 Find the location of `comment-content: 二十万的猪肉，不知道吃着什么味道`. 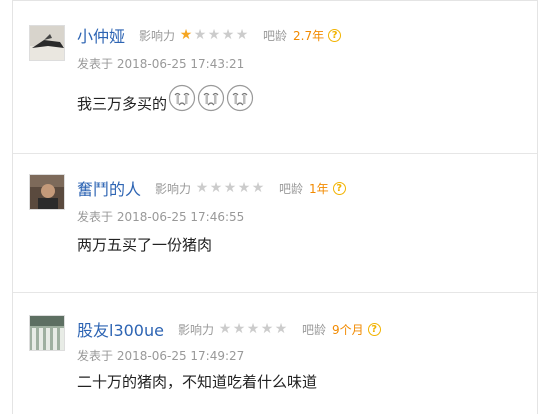

comment-content: 二十万的猪肉，不知道吃着什么味道 is located at coordinates (197, 381).